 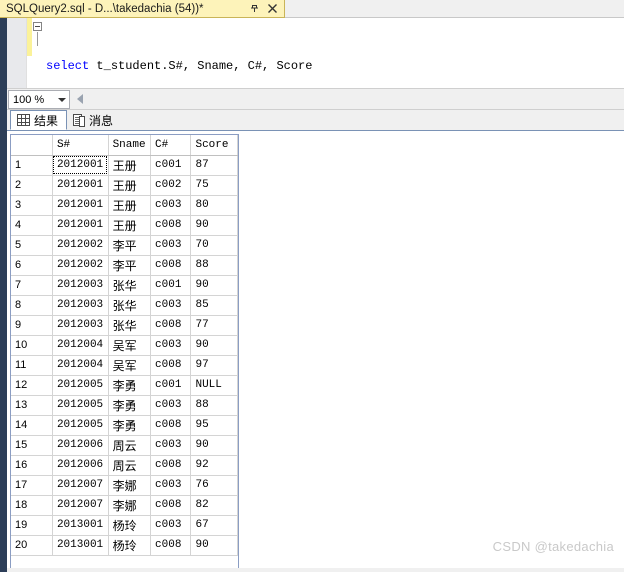 I want to click on table-row: 19 2013001 杨玲 c003 67, so click(x=124, y=525).